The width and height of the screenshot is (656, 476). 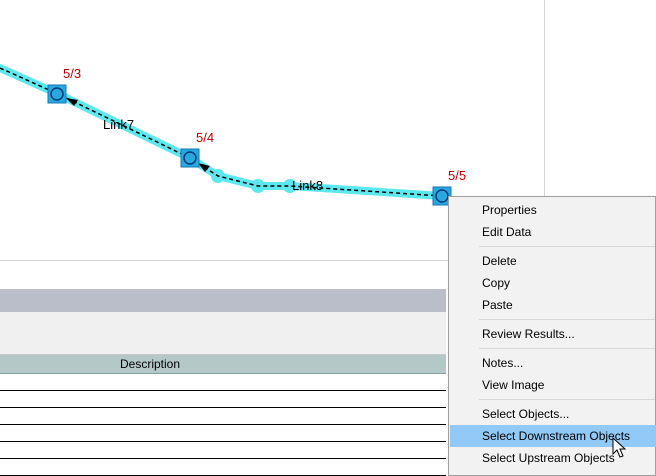 What do you see at coordinates (553, 305) in the screenshot?
I see `menu-item-paste: Paste` at bounding box center [553, 305].